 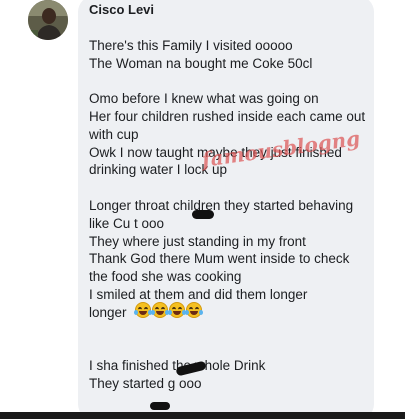 I want to click on avatar, so click(x=48, y=20).